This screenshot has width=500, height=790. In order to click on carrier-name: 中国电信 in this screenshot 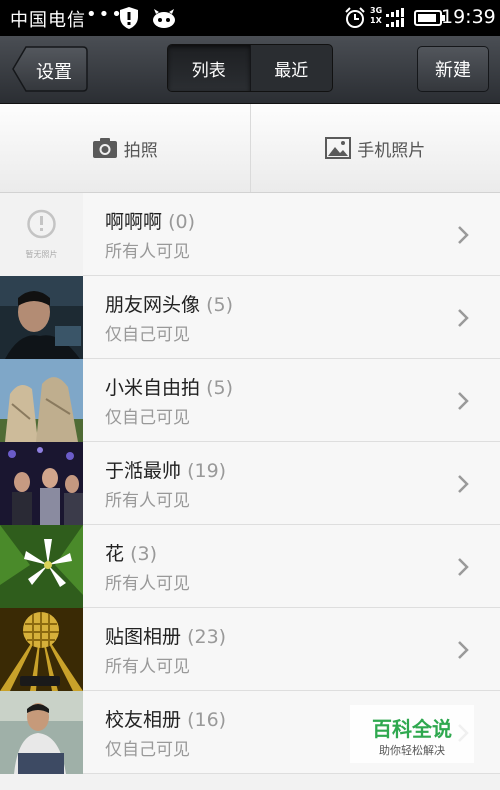, I will do `click(48, 20)`.